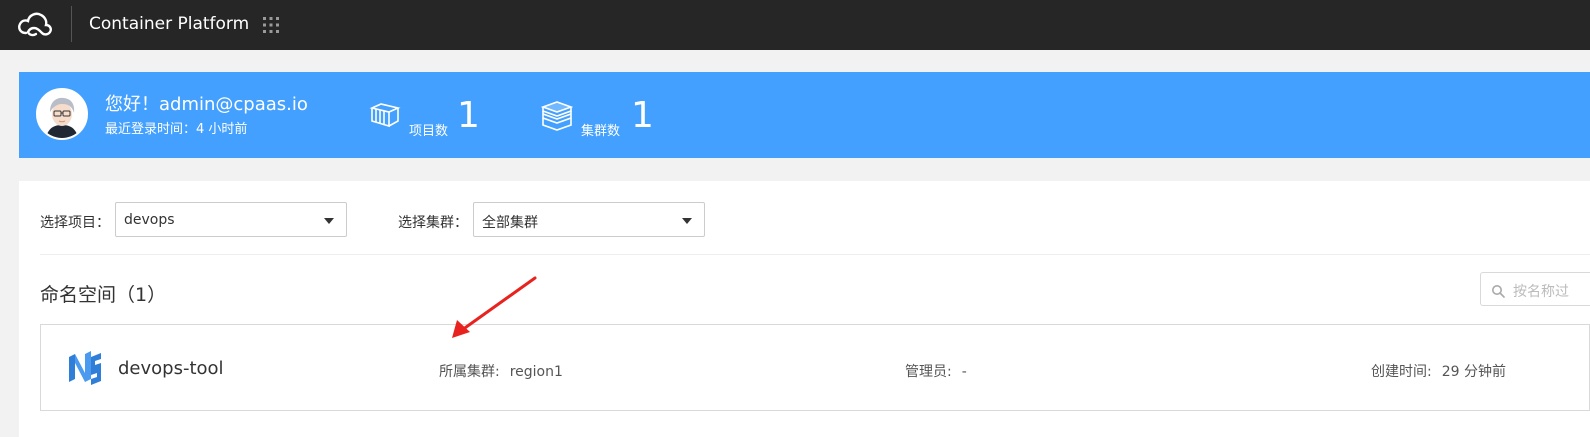 Image resolution: width=1590 pixels, height=437 pixels. I want to click on search-icon, so click(1498, 291).